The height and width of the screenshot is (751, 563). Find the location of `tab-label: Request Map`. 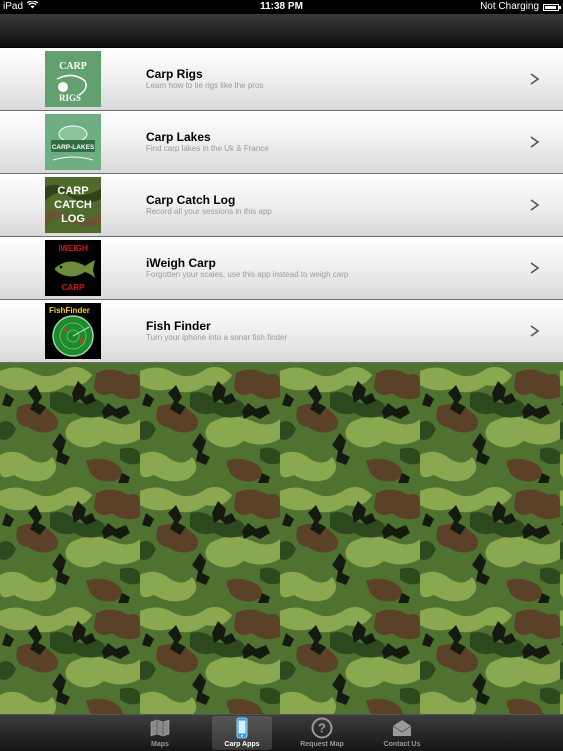

tab-label: Request Map is located at coordinates (322, 744).